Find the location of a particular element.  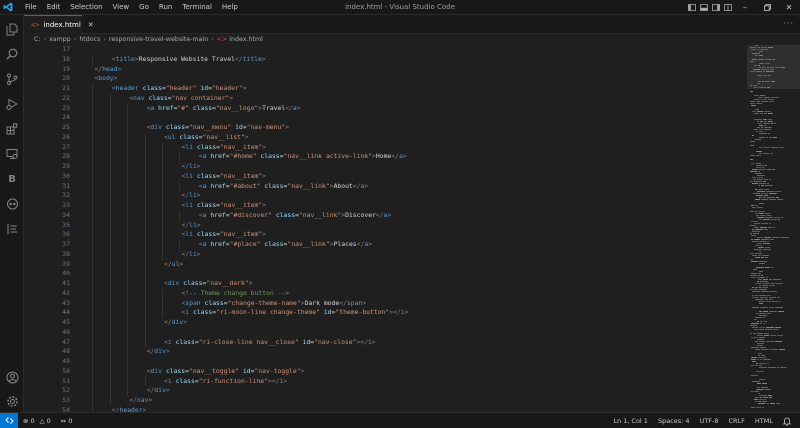

indent-guide is located at coordinates (162, 303).